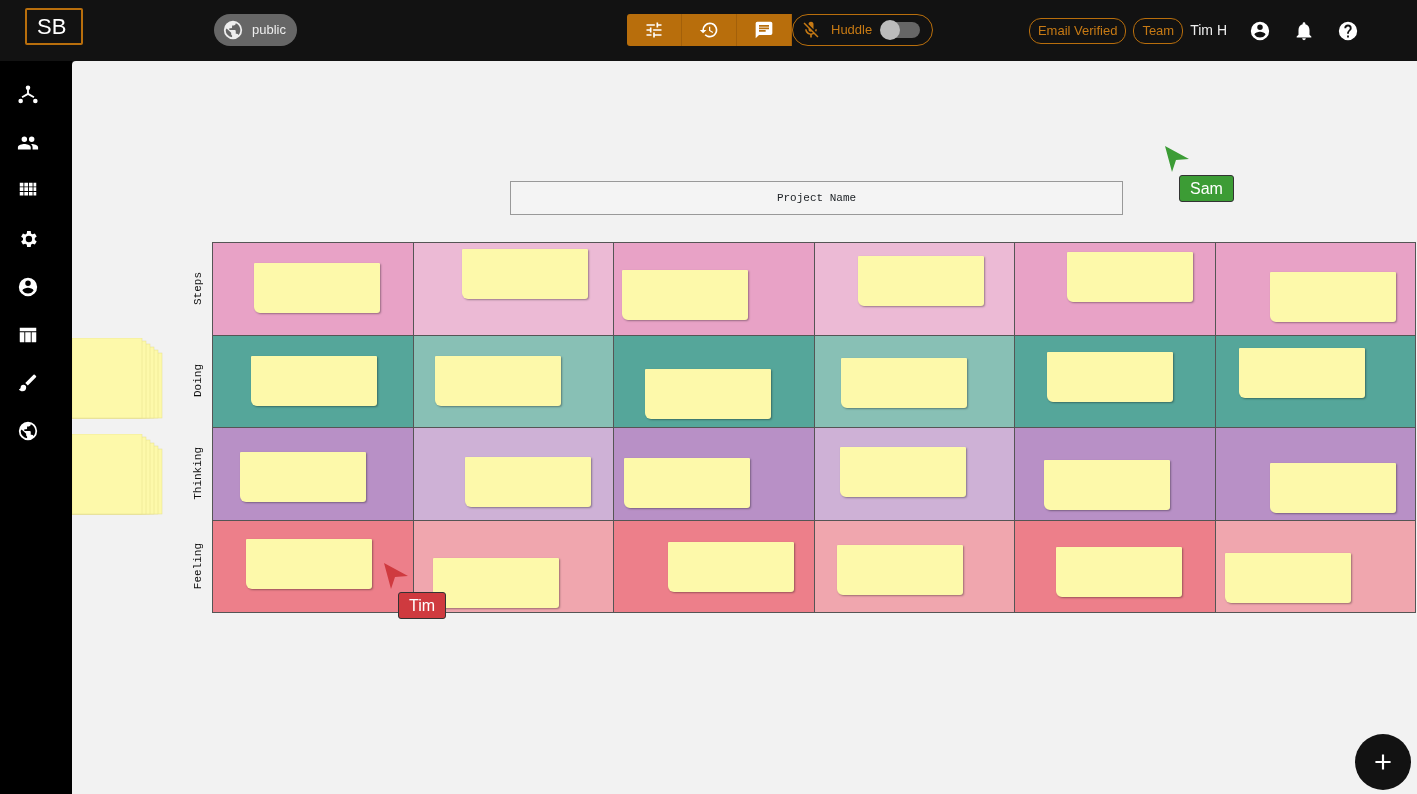 This screenshot has width=1417, height=794. Describe the element at coordinates (198, 473) in the screenshot. I see `row-label: Thinking` at that location.